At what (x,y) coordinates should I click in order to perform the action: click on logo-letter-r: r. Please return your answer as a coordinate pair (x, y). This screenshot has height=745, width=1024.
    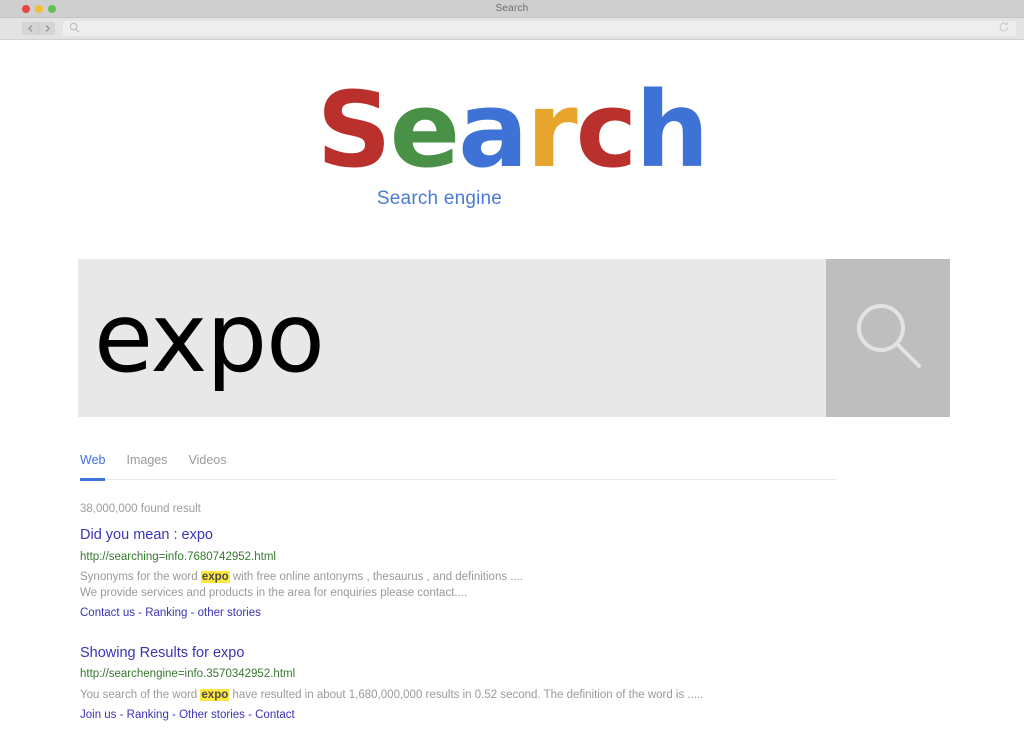
    Looking at the image, I should click on (551, 130).